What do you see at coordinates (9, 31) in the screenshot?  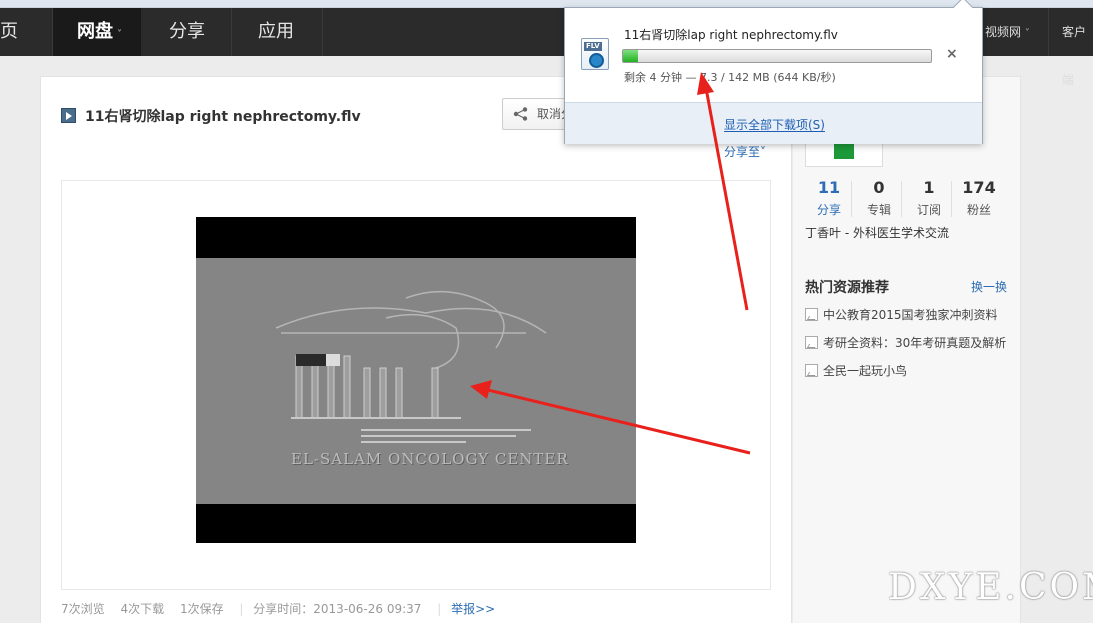 I see `nav-home-label: 页` at bounding box center [9, 31].